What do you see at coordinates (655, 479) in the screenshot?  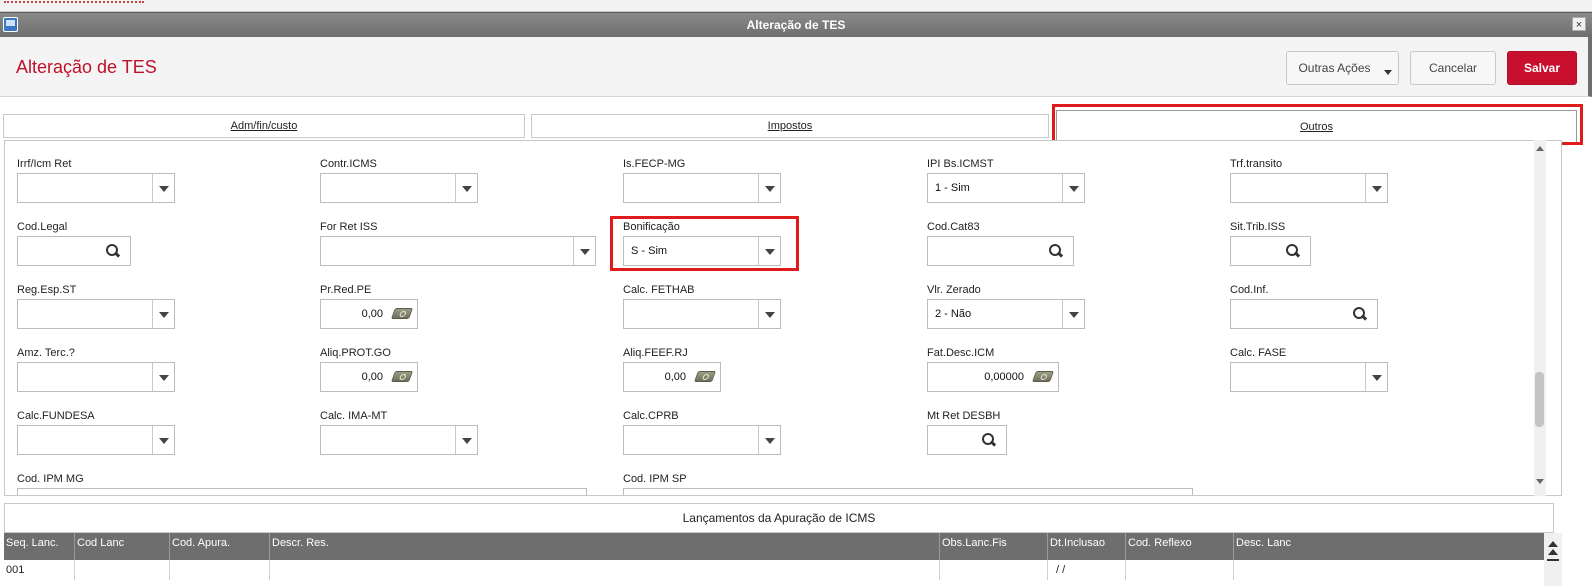 I see `field-label: Cod. IPM SP` at bounding box center [655, 479].